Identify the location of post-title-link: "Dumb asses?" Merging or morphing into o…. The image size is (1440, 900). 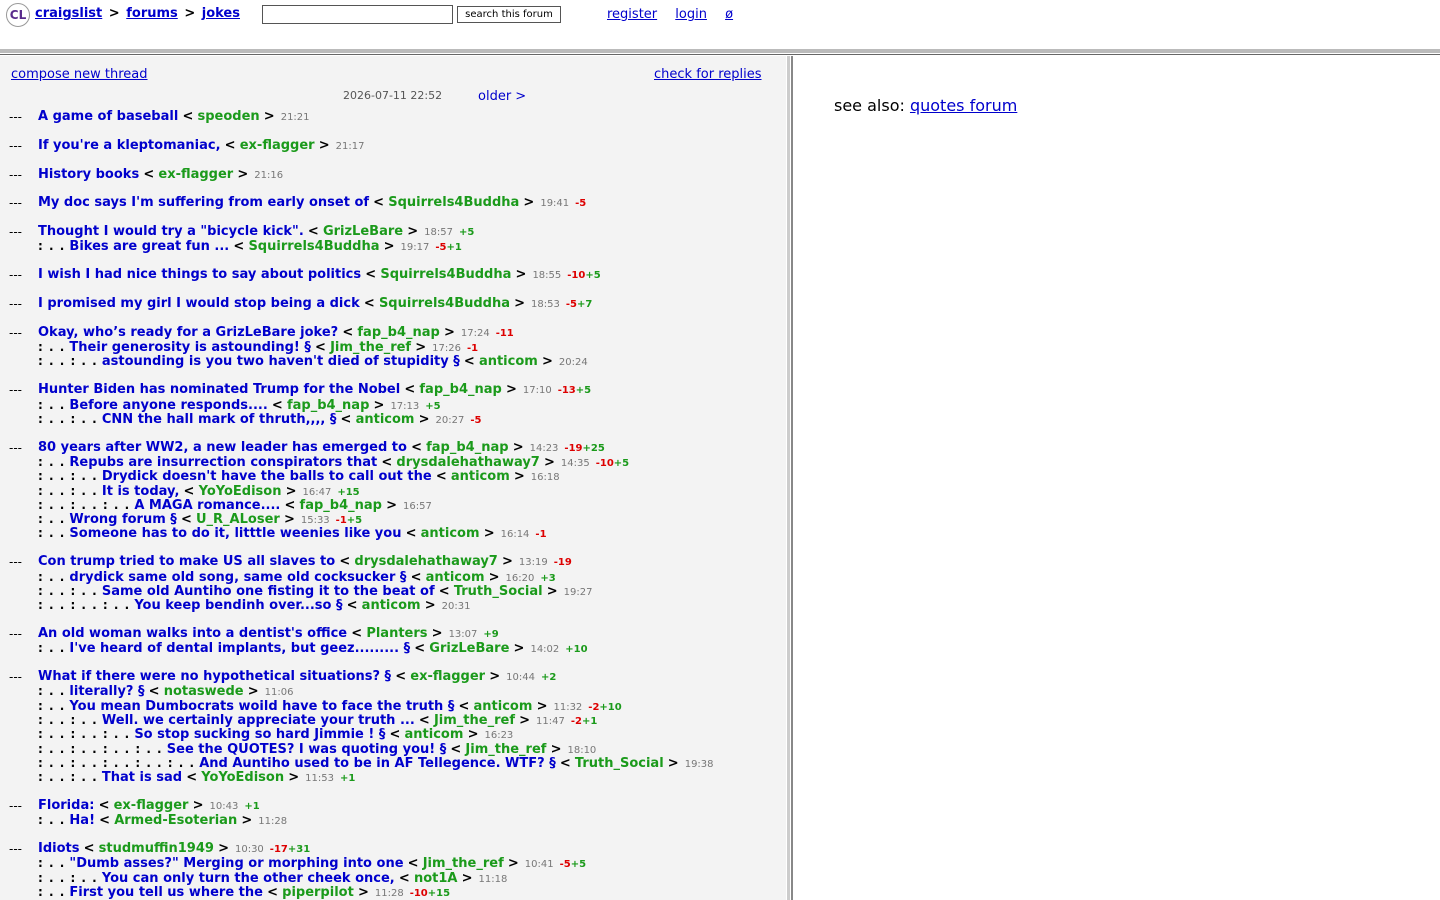
(236, 863).